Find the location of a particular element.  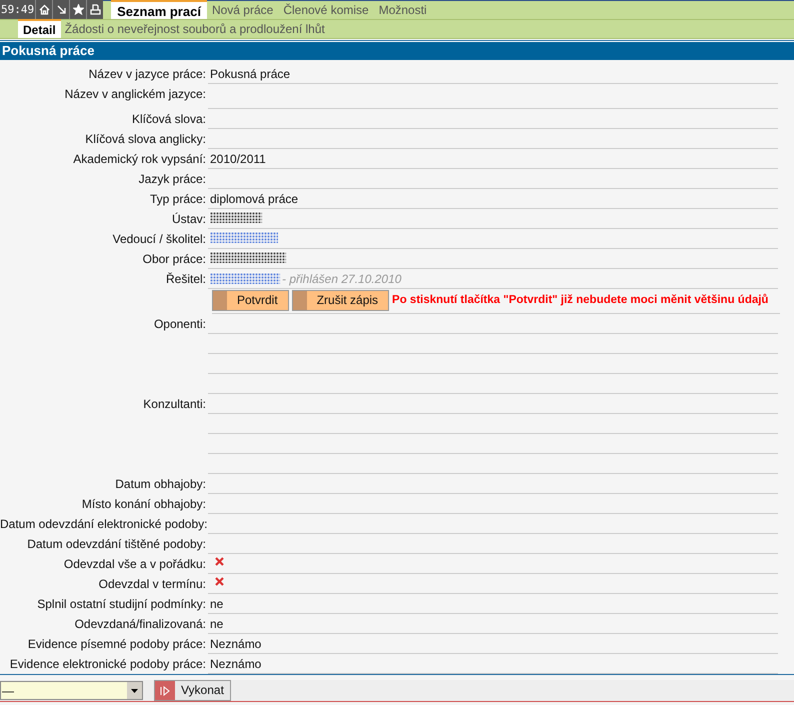

field-label: Odevzdaná/finalizovaná: is located at coordinates (140, 624).